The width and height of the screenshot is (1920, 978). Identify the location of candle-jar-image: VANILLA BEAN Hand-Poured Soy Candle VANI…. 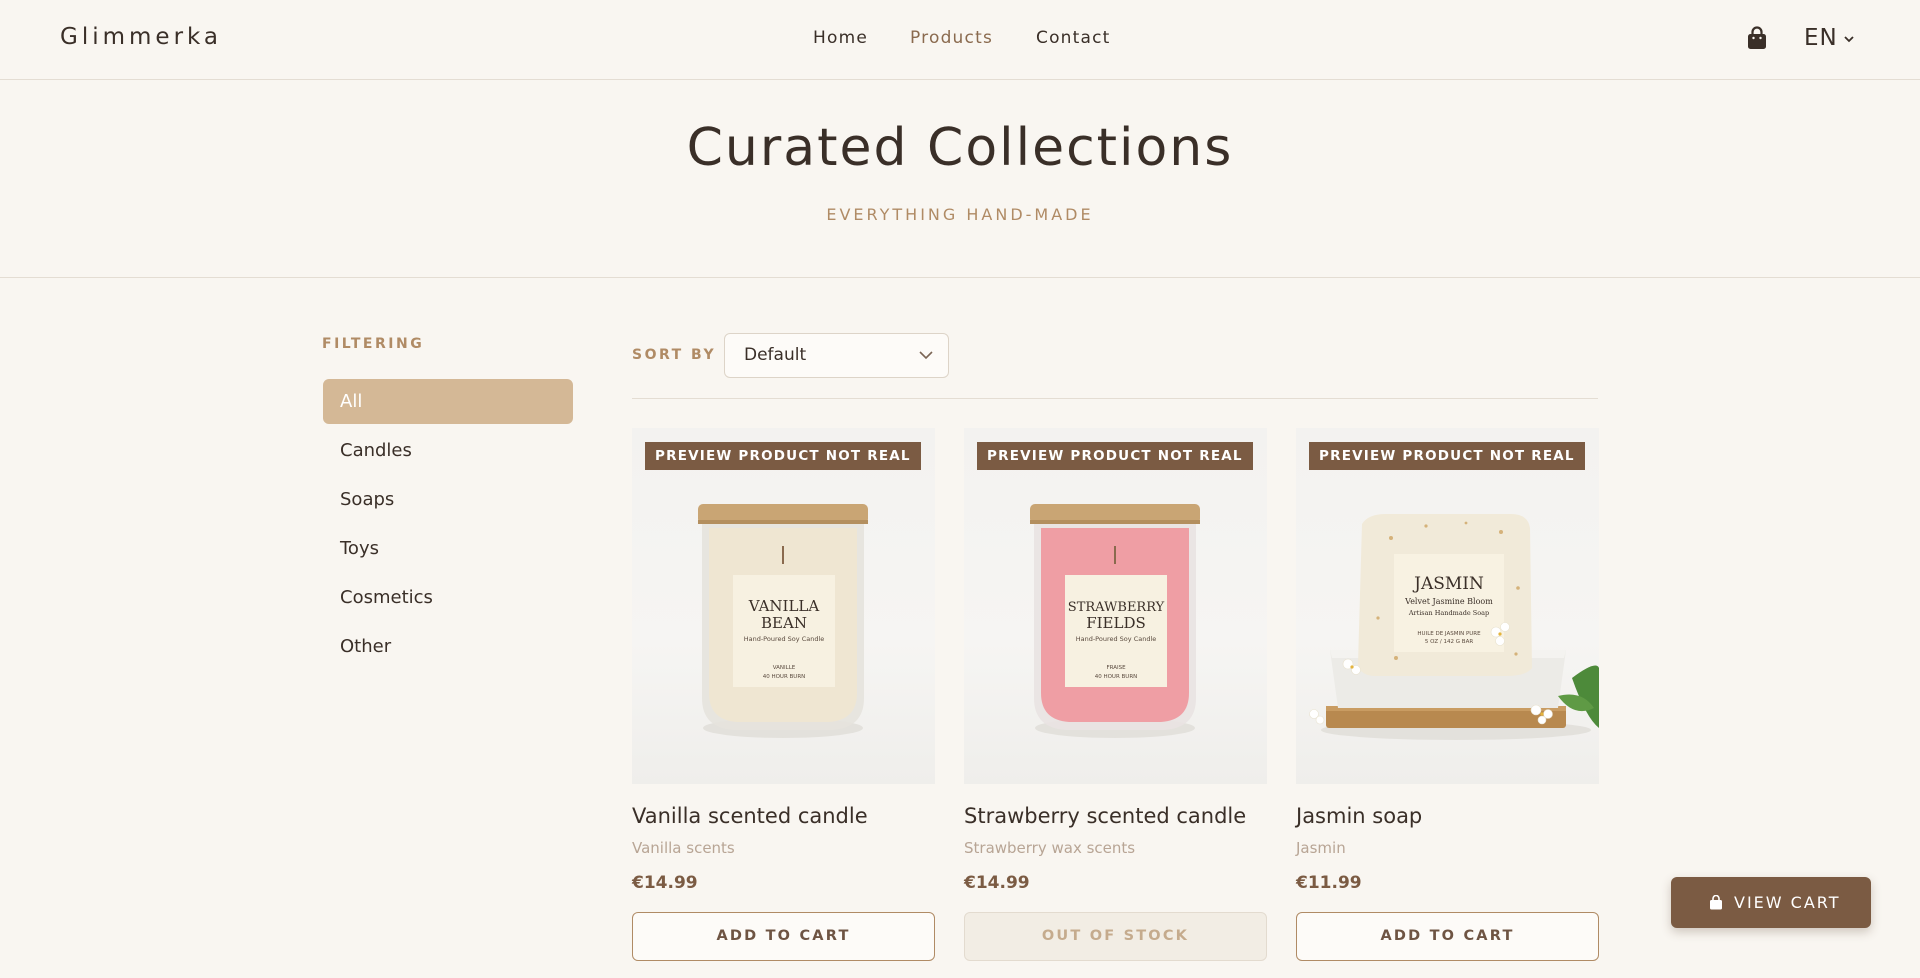
(783, 621).